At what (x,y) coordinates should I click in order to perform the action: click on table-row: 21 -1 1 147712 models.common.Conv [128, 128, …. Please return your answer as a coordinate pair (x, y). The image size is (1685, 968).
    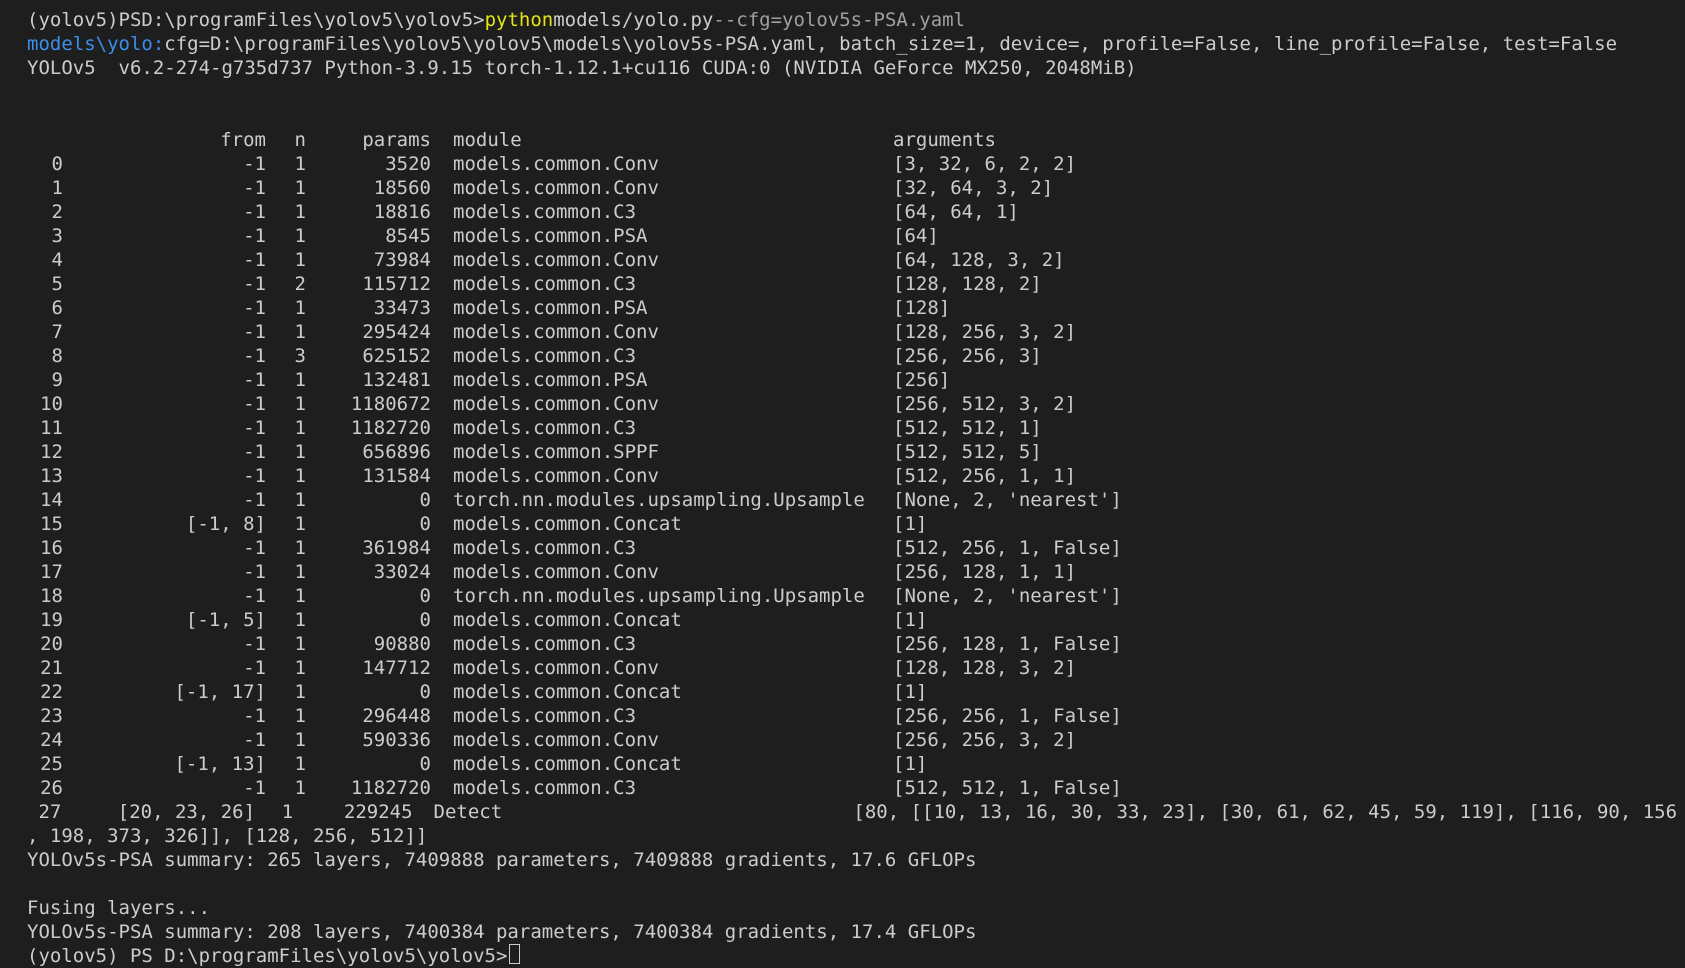
    Looking at the image, I should click on (852, 668).